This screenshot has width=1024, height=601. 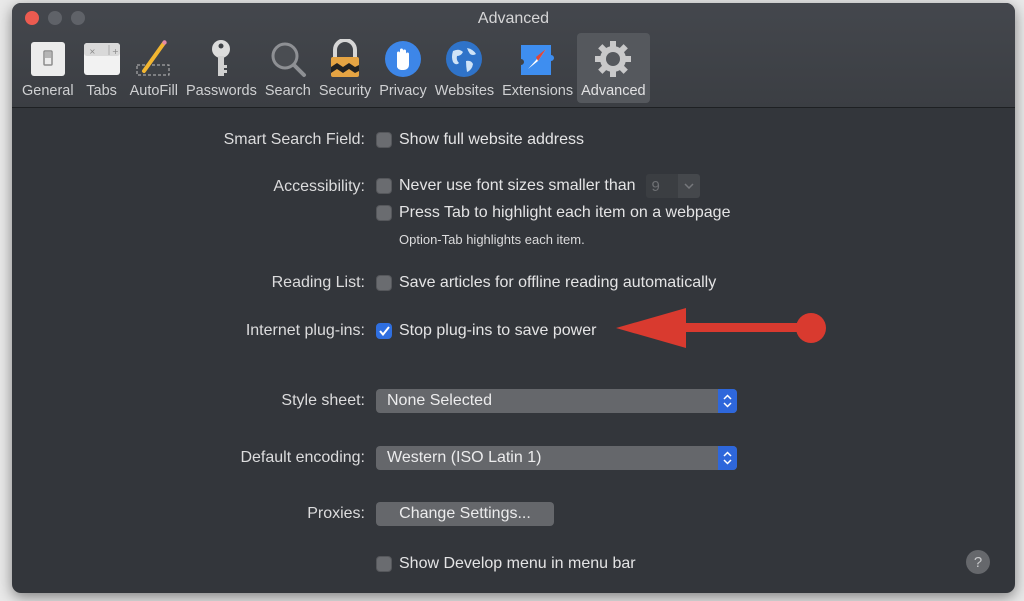 I want to click on smart-search-label: Smart Search Field:, so click(x=294, y=139).